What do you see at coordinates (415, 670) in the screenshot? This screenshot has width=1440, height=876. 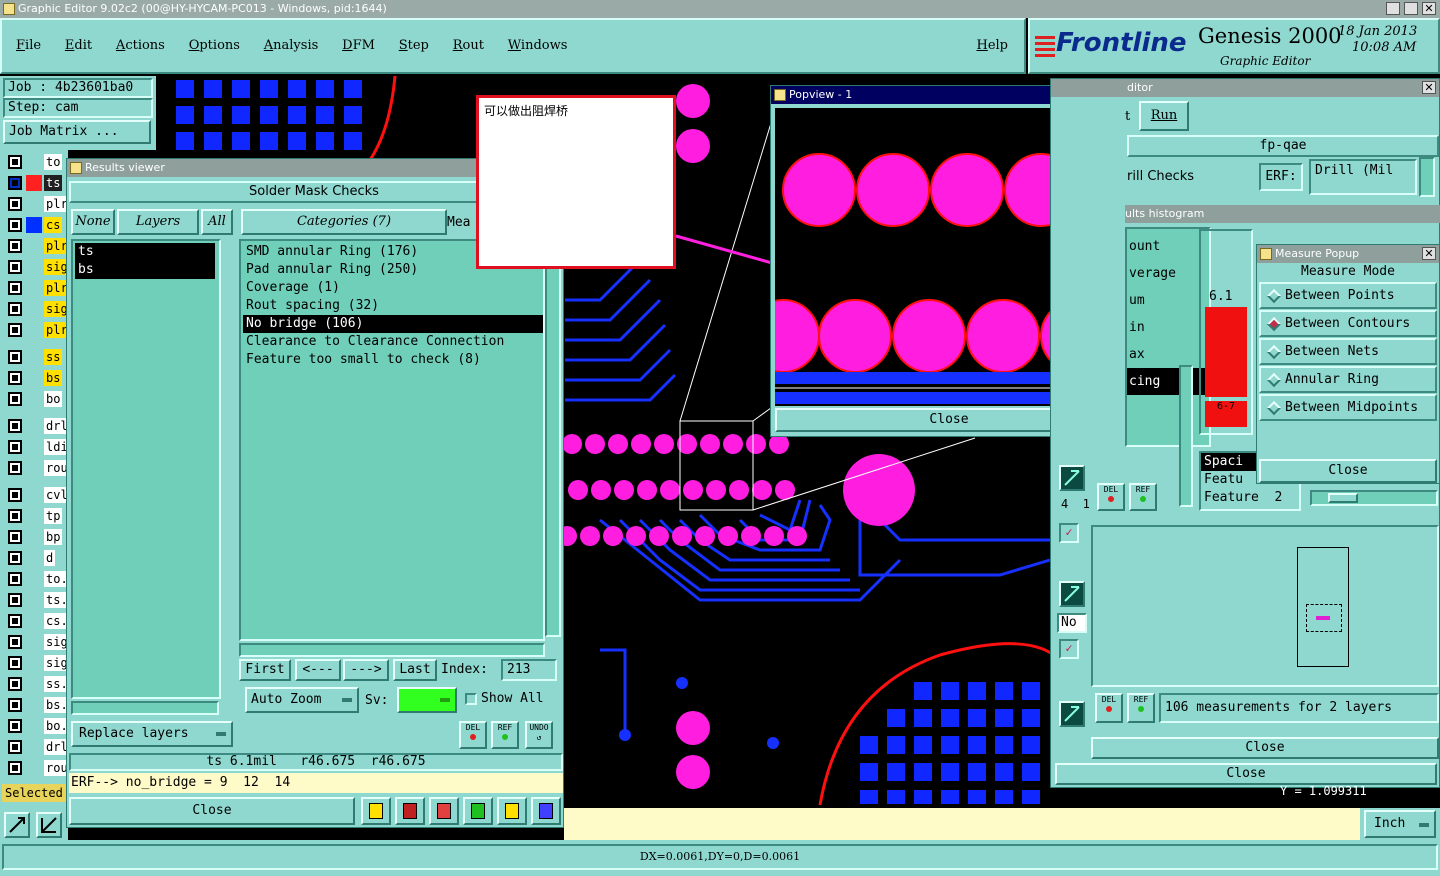 I see `last-button: Last` at bounding box center [415, 670].